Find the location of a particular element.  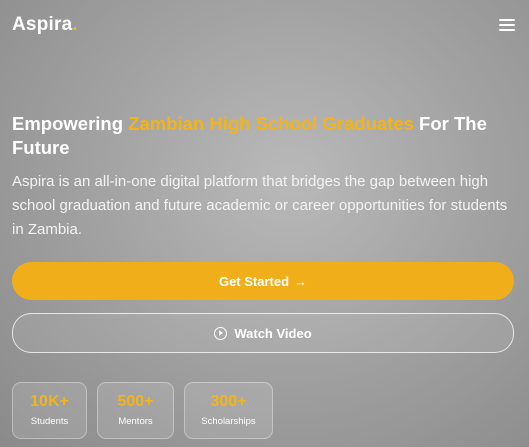

watch-video-button: Watch Video is located at coordinates (263, 333).